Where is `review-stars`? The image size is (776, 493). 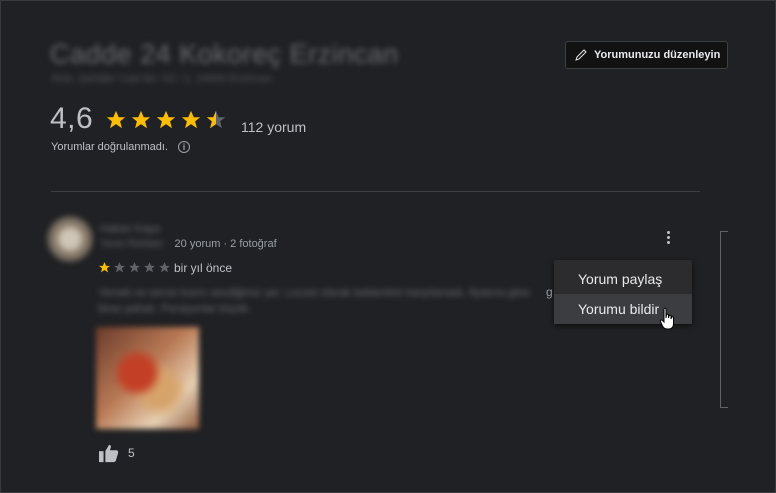
review-stars is located at coordinates (134, 267).